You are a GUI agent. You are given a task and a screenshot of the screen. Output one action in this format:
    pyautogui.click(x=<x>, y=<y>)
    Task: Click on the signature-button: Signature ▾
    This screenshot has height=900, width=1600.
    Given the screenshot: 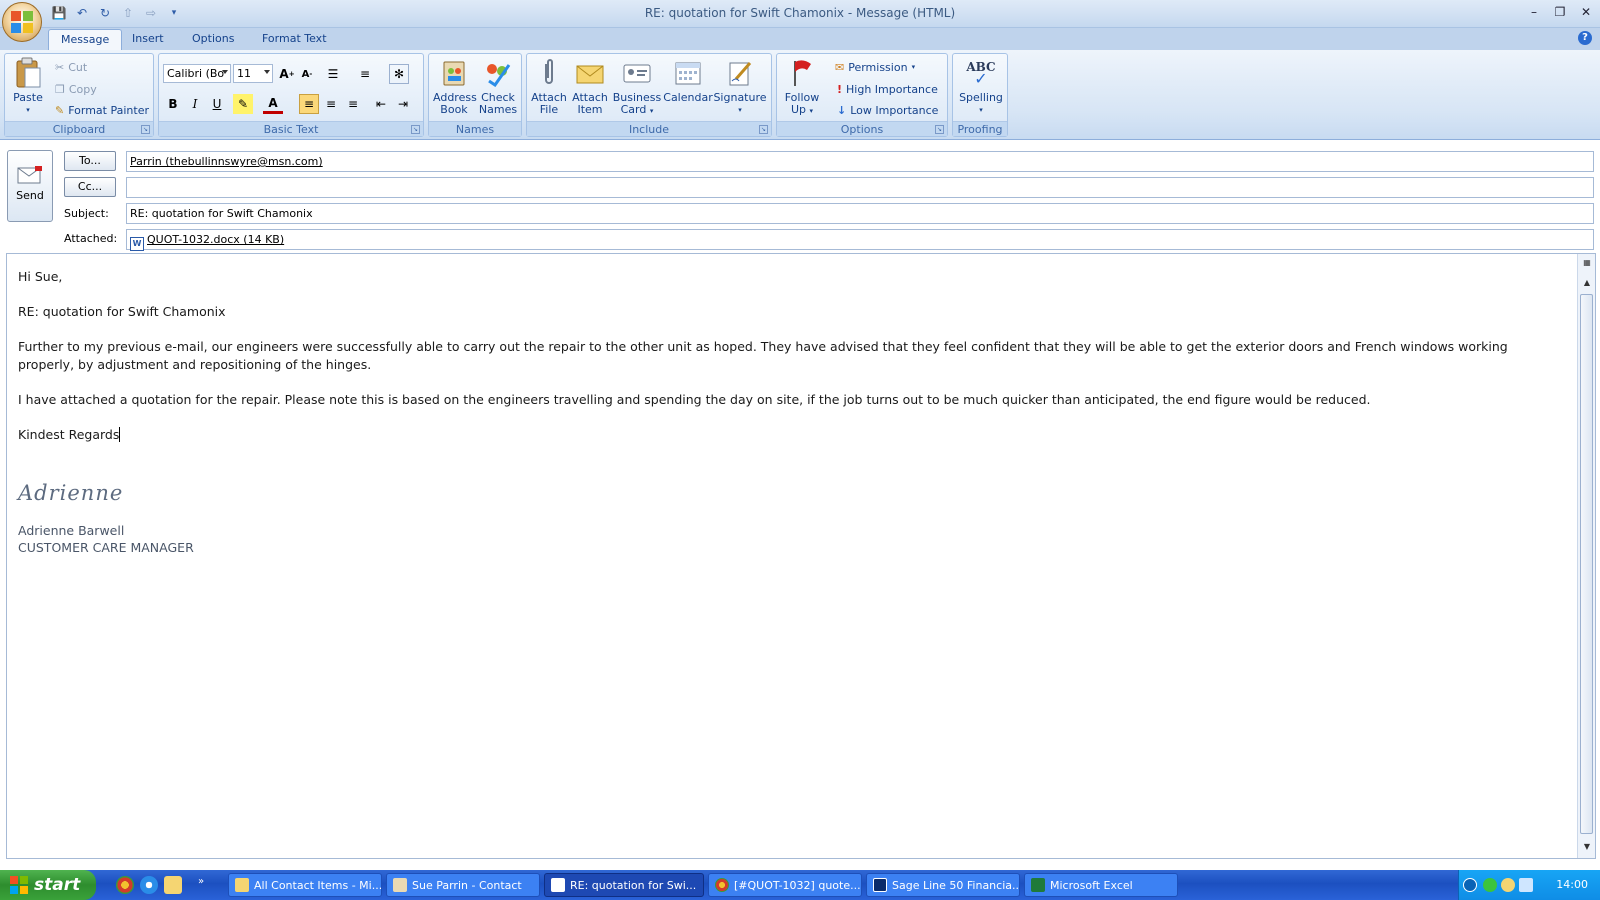 What is the action you would take?
    pyautogui.click(x=740, y=86)
    